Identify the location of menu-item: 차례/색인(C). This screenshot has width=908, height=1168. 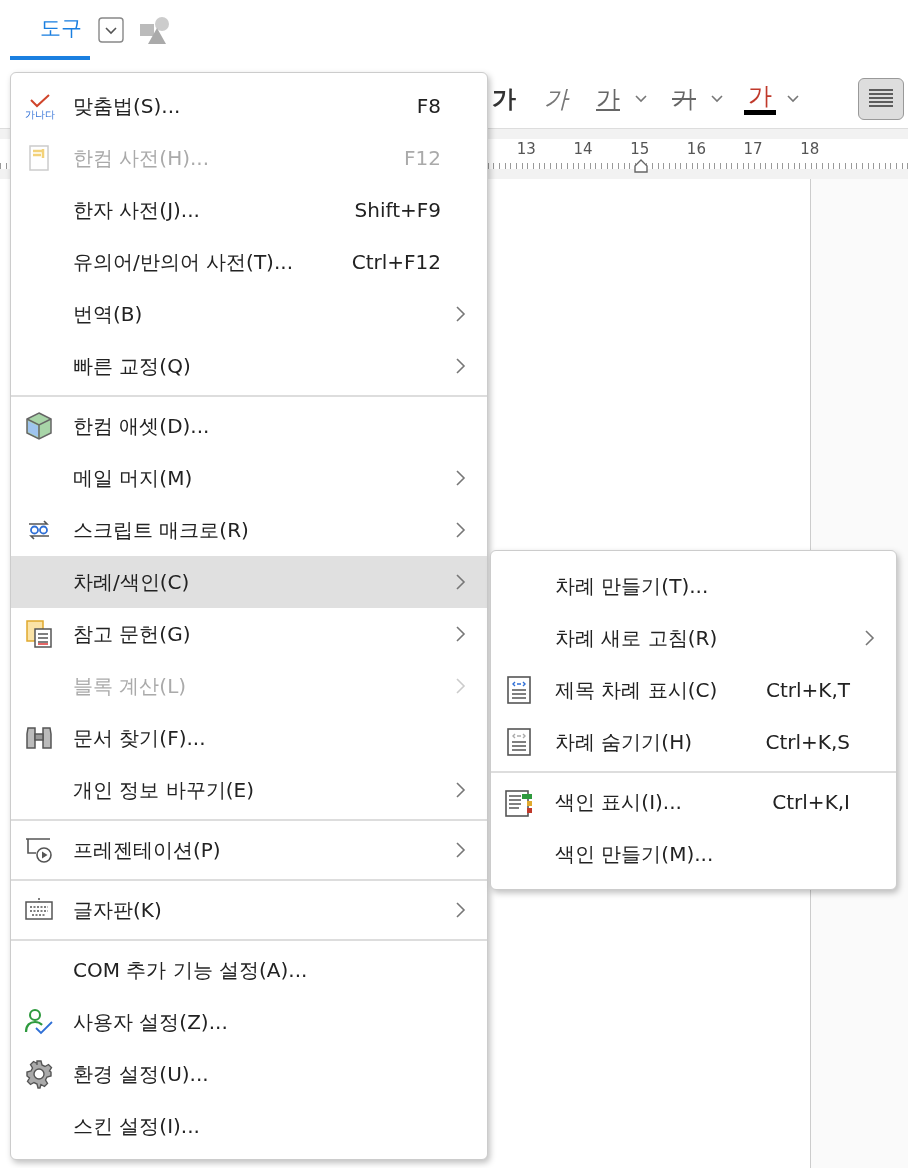
(249, 582).